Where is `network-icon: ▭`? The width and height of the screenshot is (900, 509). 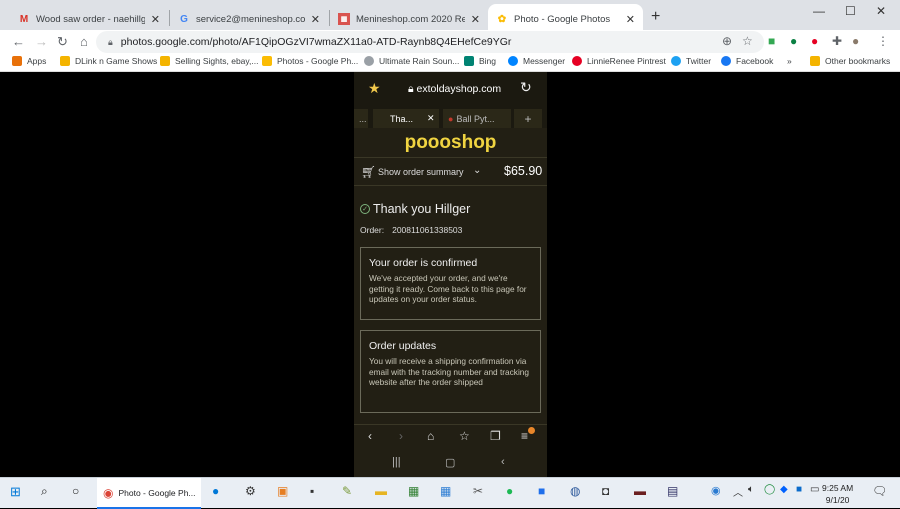 network-icon: ▭ is located at coordinates (814, 489).